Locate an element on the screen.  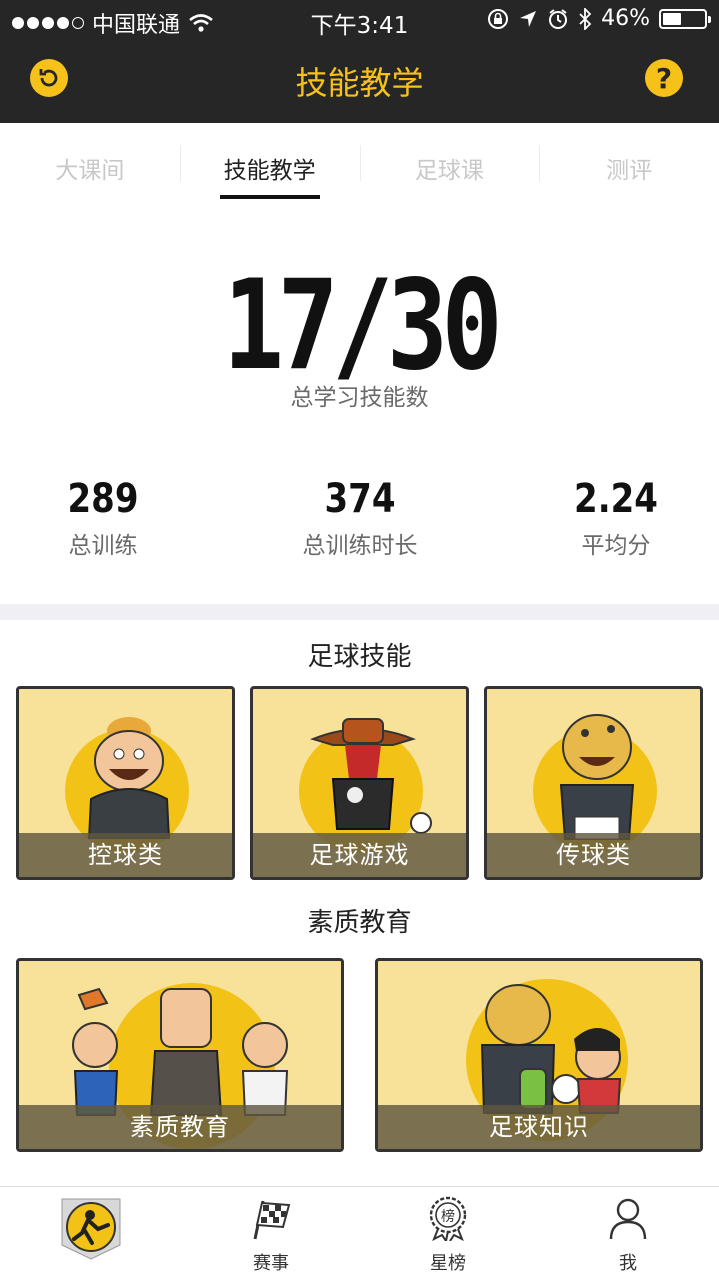
stat-value: 289 is located at coordinates (103, 499).